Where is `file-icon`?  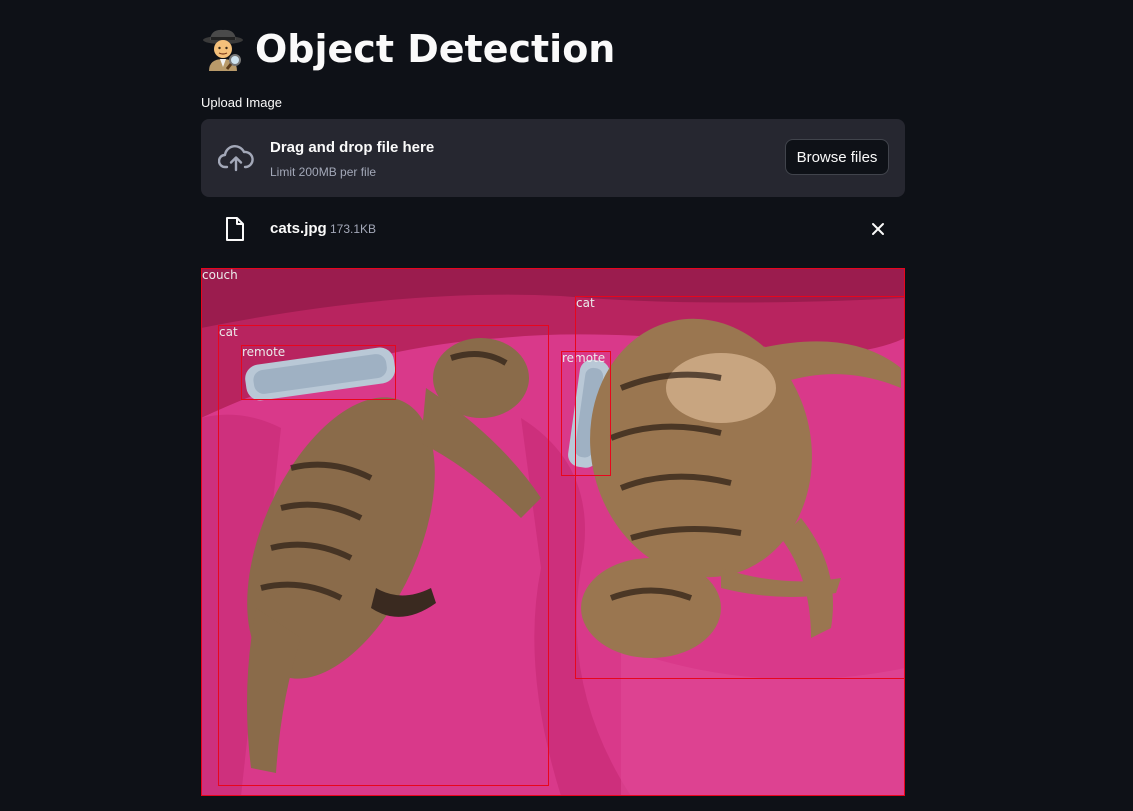 file-icon is located at coordinates (235, 229).